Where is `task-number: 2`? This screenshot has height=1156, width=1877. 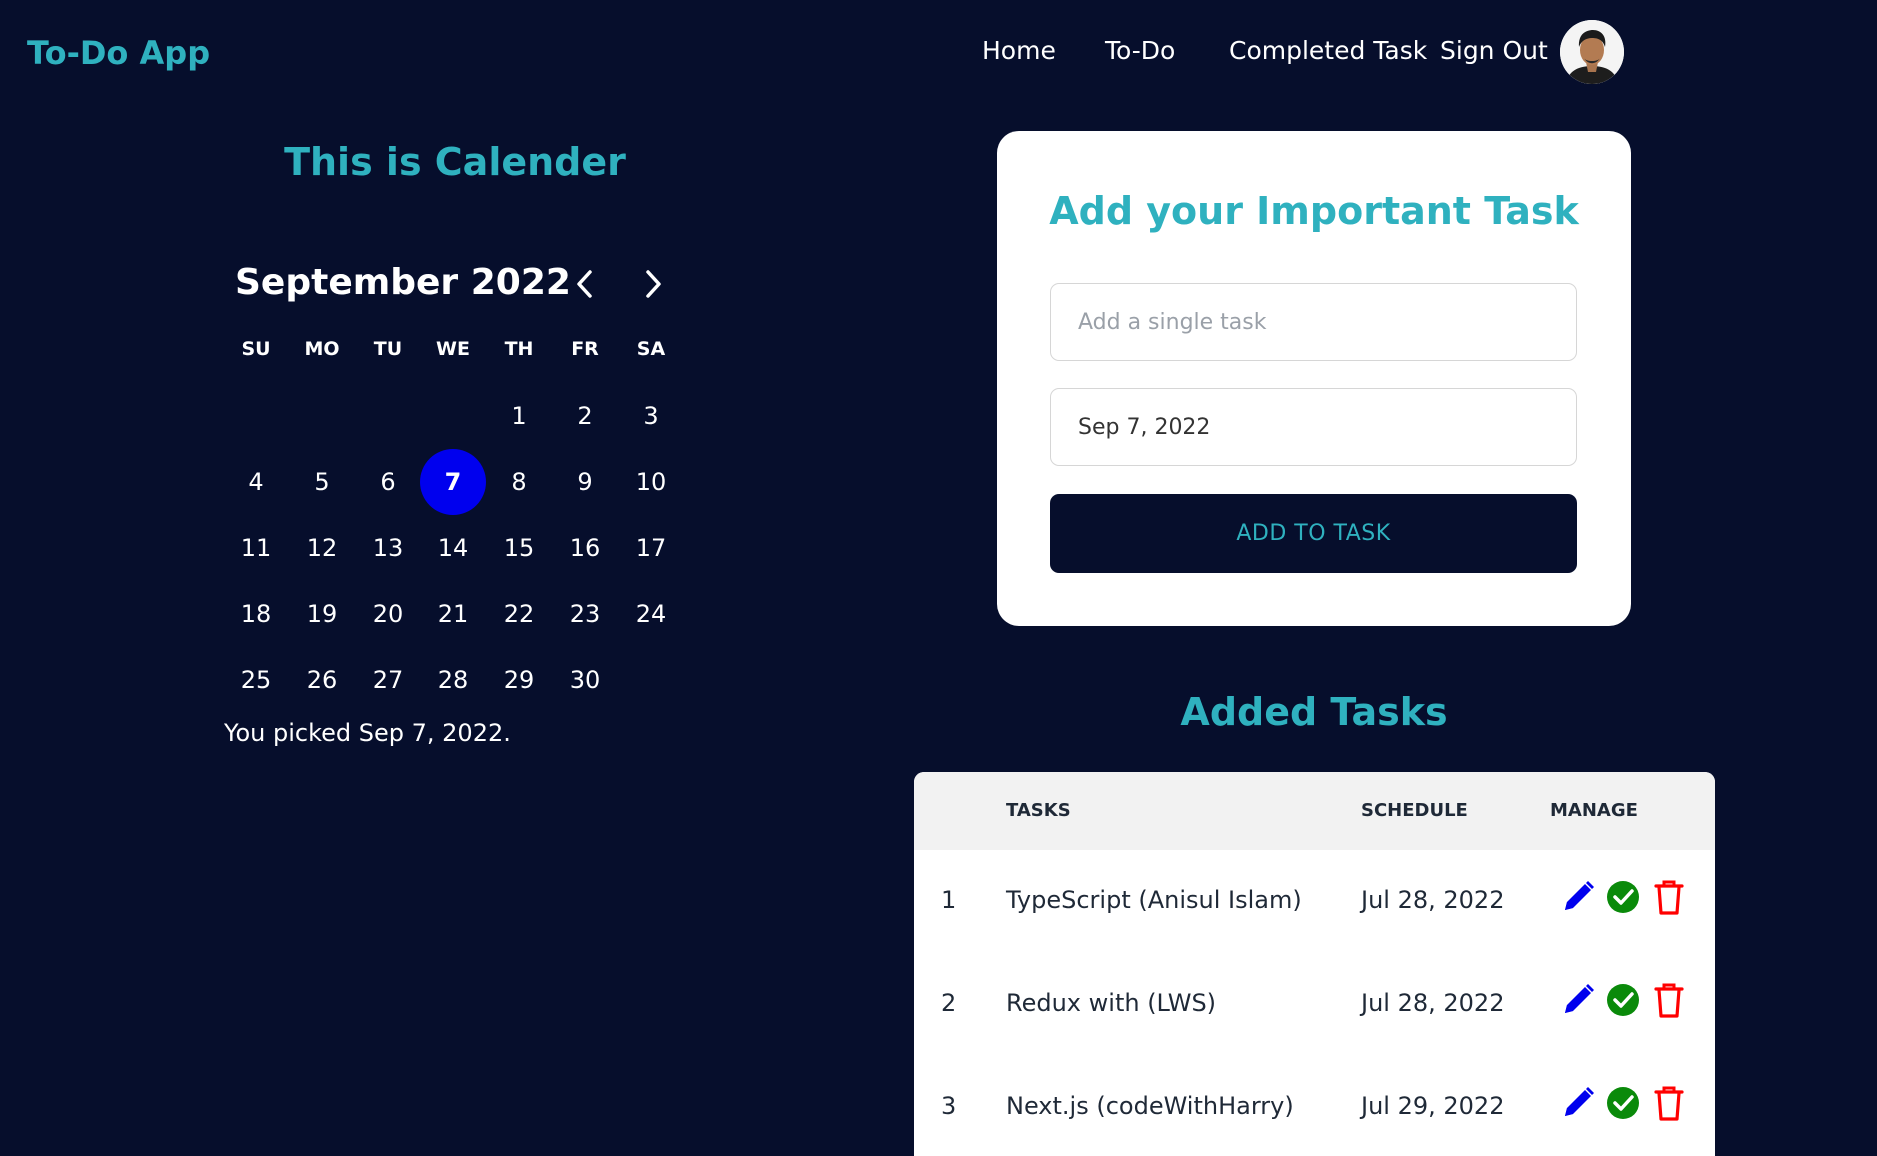
task-number: 2 is located at coordinates (949, 1003).